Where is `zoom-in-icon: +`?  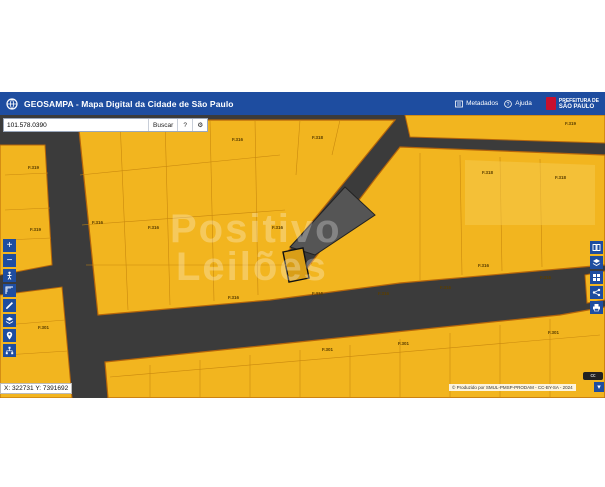 zoom-in-icon: + is located at coordinates (9, 245).